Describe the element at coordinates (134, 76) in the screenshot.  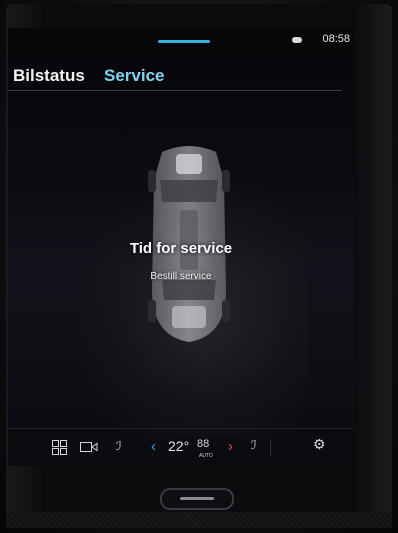
I see `tab-service: Service` at that location.